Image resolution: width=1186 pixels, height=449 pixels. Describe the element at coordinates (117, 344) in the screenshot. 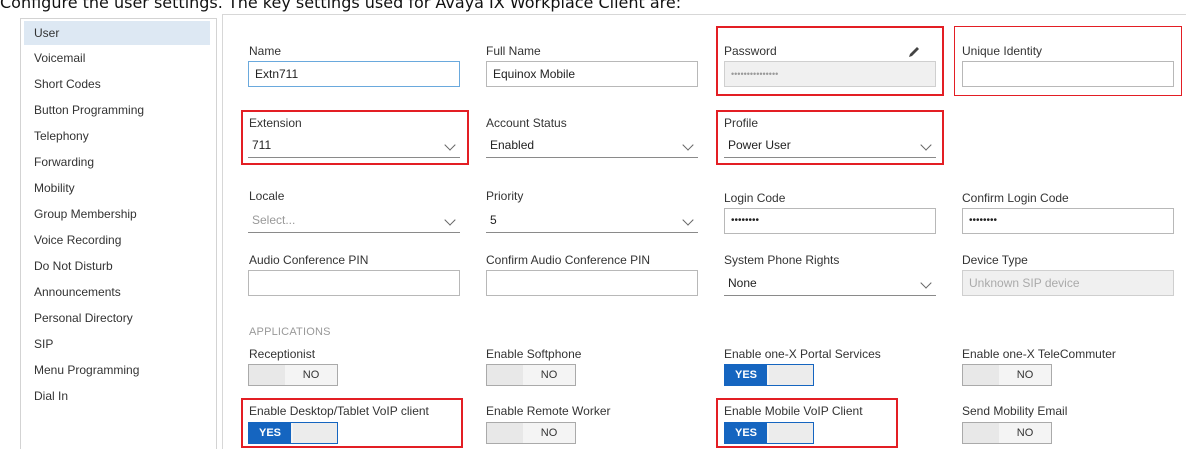

I see `sidebar-item-sip: SIP` at that location.